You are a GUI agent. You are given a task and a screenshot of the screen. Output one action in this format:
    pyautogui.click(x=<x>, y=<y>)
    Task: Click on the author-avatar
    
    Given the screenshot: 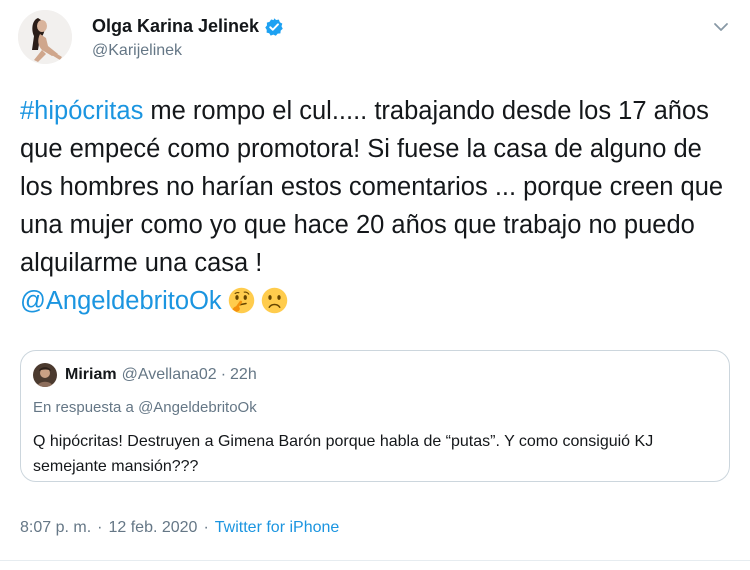 What is the action you would take?
    pyautogui.click(x=45, y=37)
    